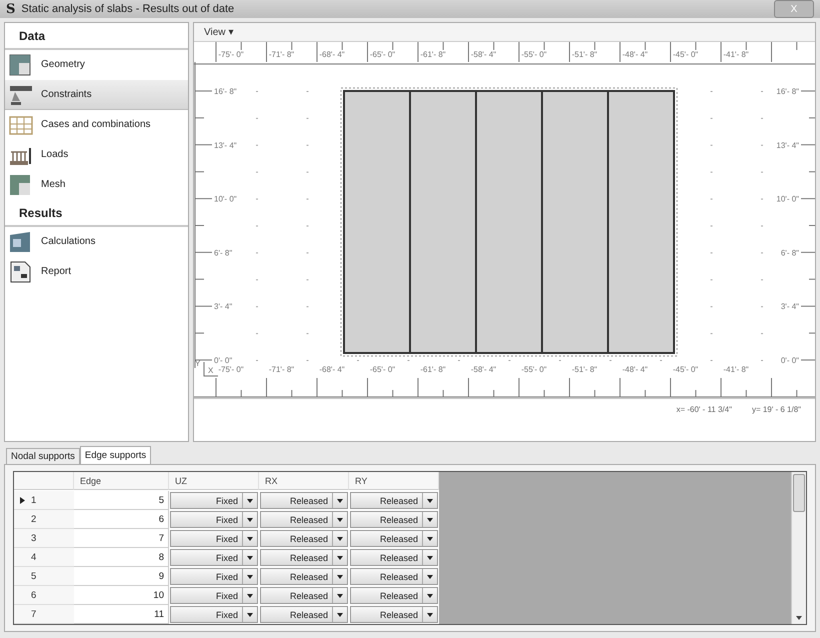  Describe the element at coordinates (43, 456) in the screenshot. I see `tab: Nodal supports` at that location.